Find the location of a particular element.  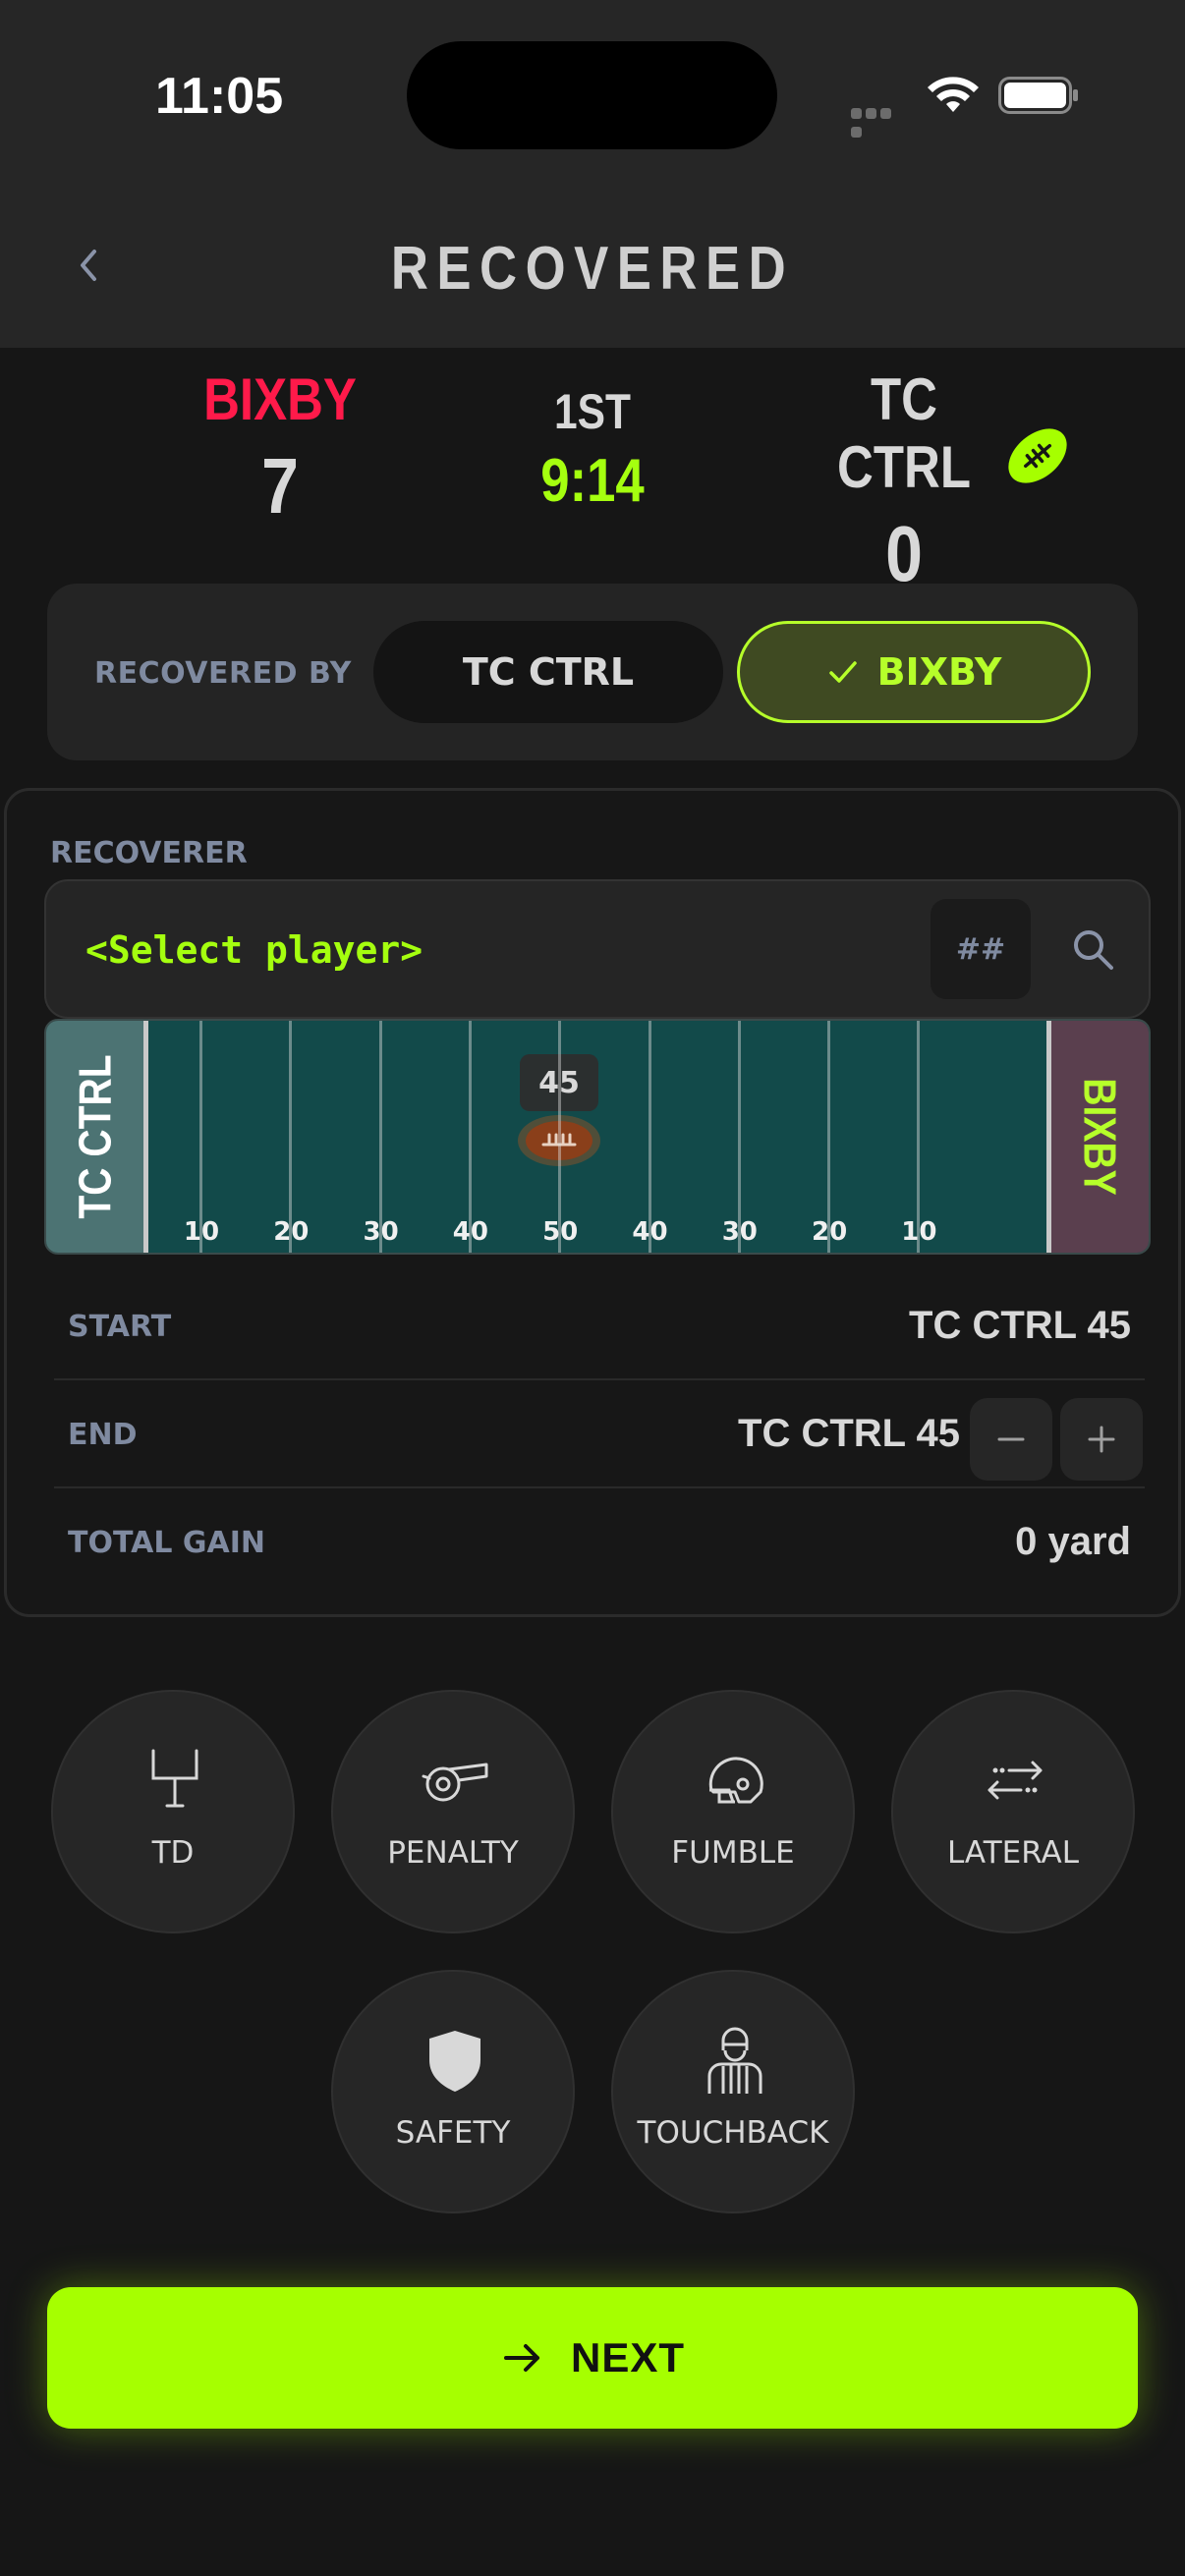

football-field: TC CTRL BIXBY 45 10 20 30 40 50 40 30 20 10 is located at coordinates (598, 1137).